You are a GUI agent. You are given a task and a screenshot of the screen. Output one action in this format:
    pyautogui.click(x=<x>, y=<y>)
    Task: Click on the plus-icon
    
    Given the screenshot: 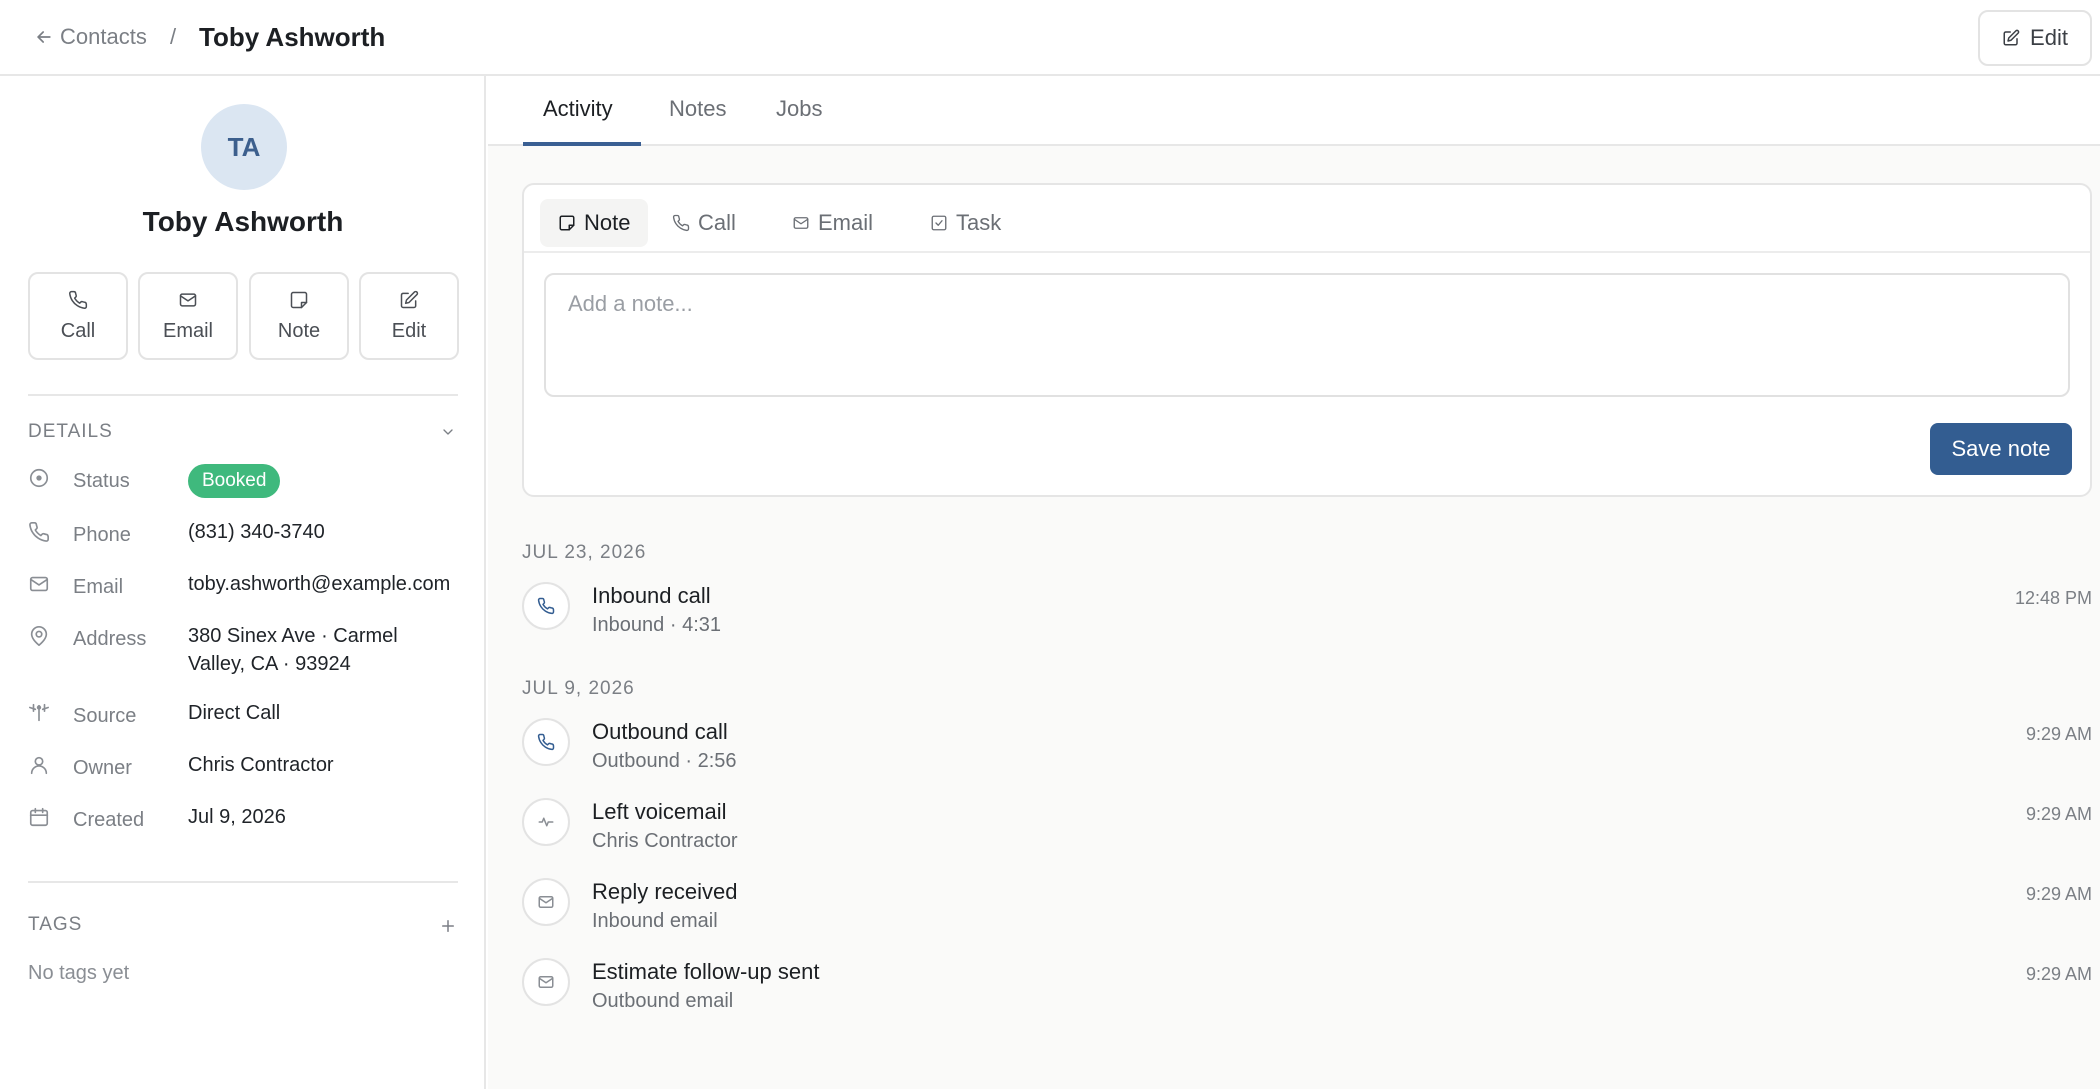 What is the action you would take?
    pyautogui.click(x=448, y=926)
    